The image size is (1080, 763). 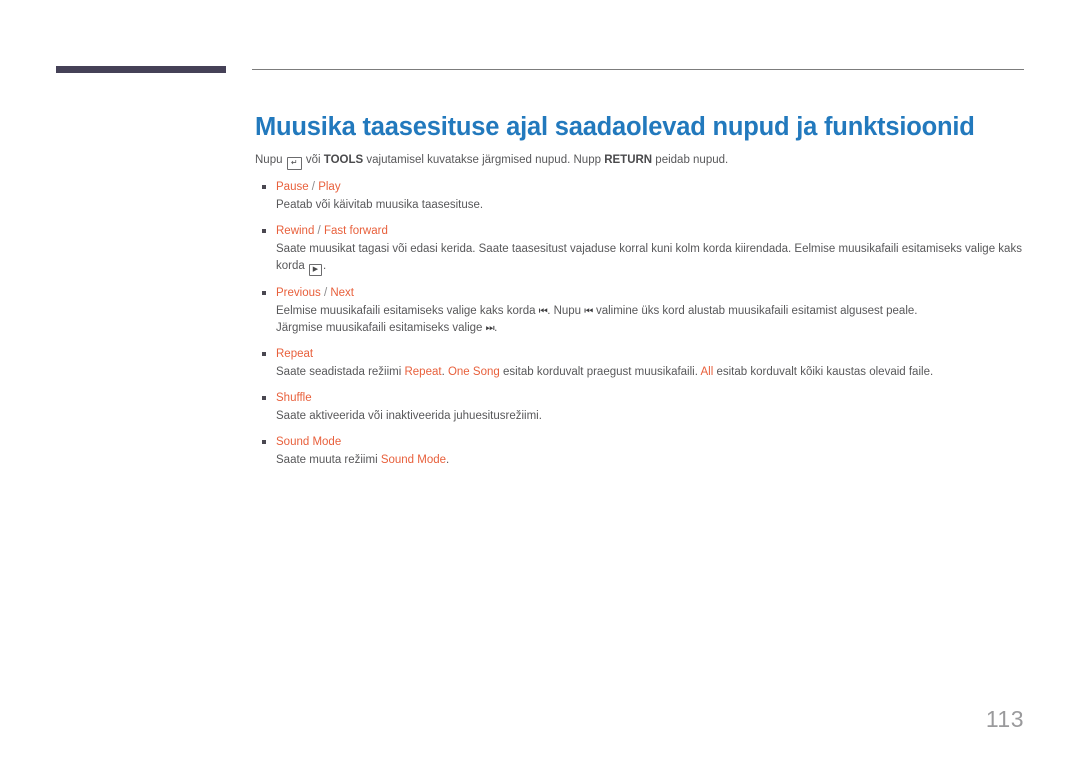 What do you see at coordinates (638, 69) in the screenshot?
I see `header-horizontal-rule` at bounding box center [638, 69].